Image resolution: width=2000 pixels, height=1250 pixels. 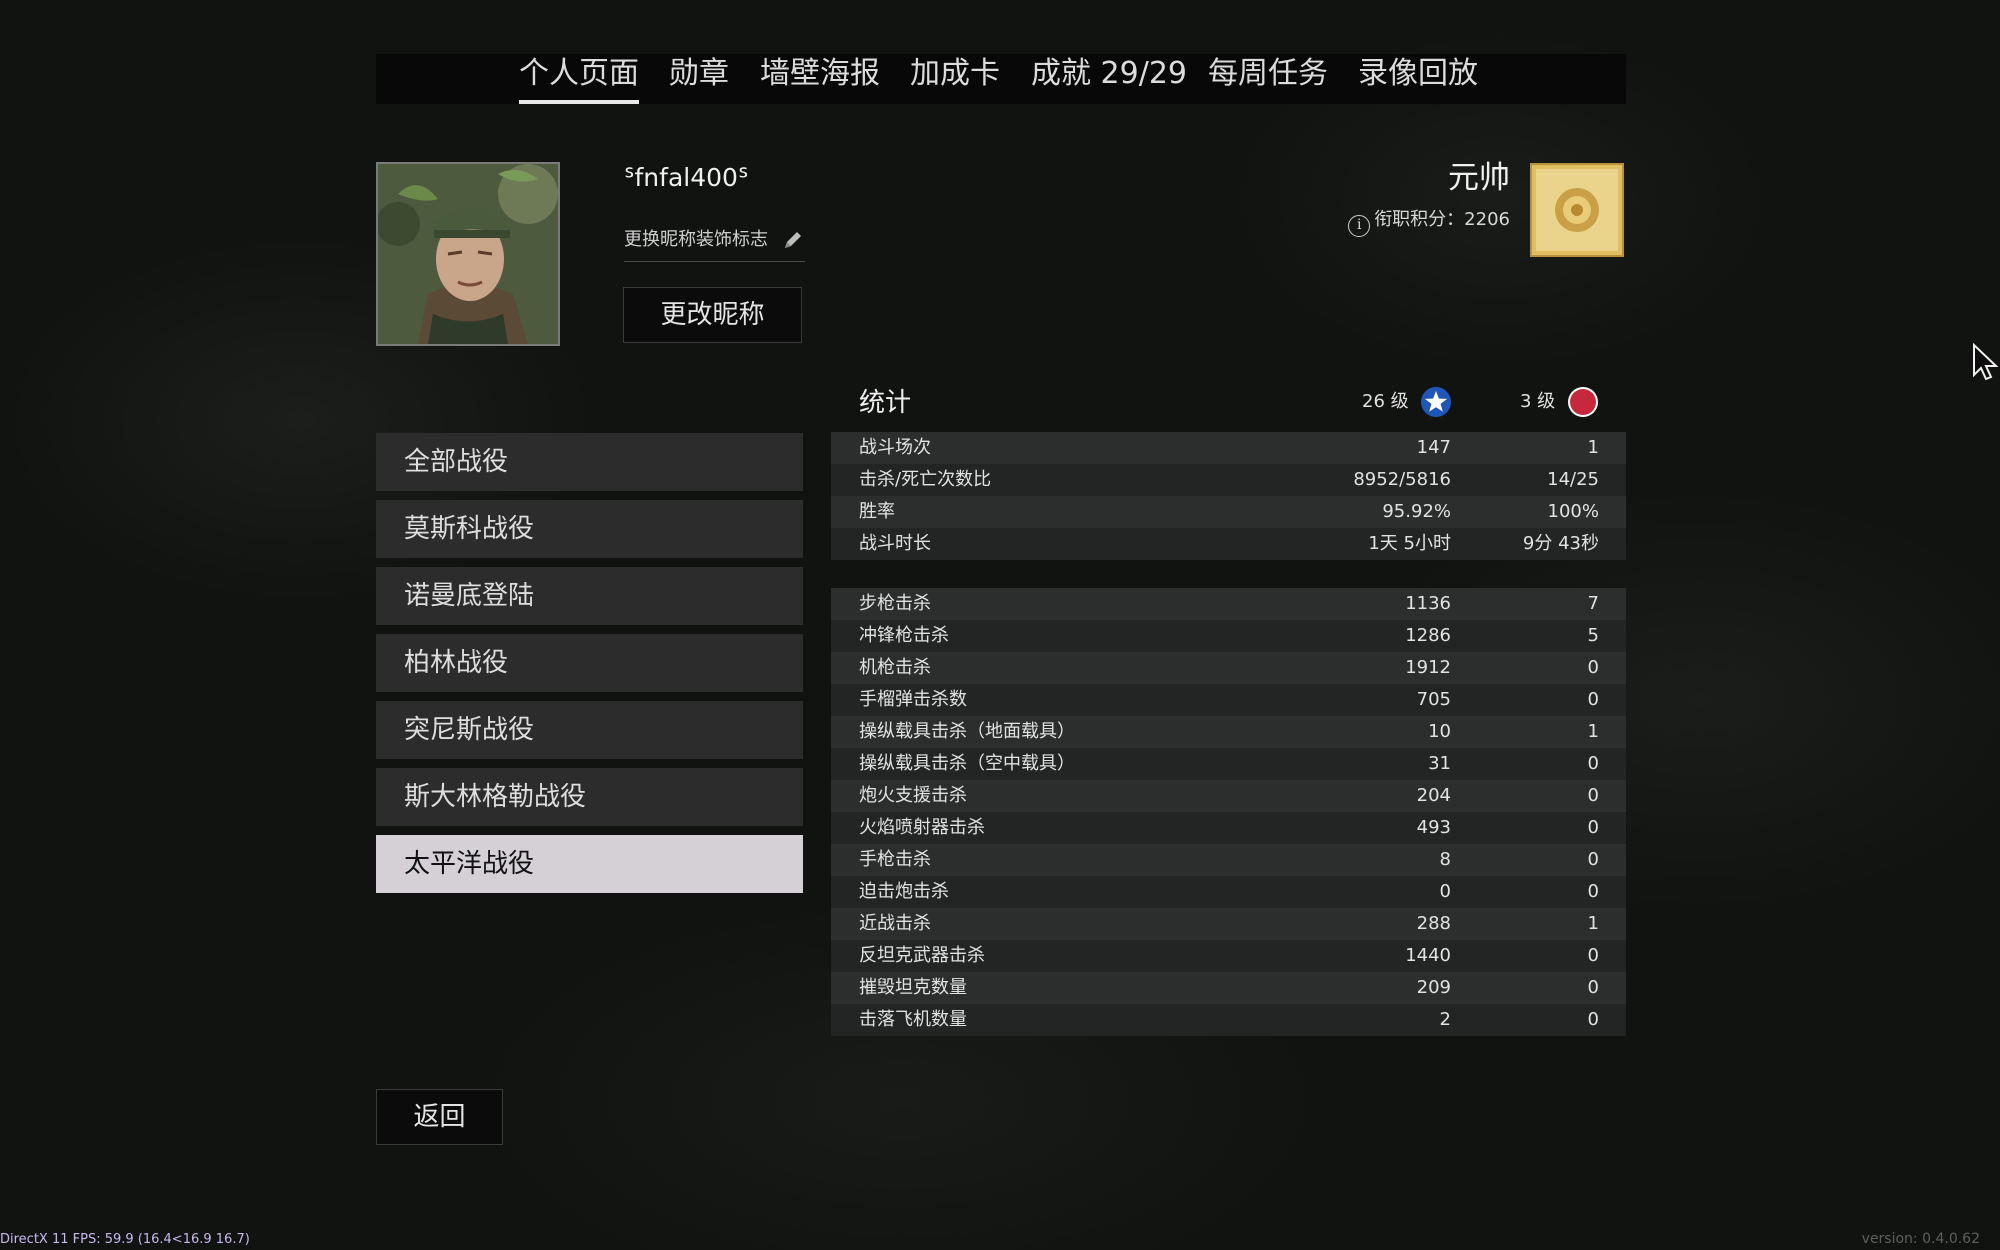 I want to click on stat-value-allies: 95.92%, so click(x=1416, y=511).